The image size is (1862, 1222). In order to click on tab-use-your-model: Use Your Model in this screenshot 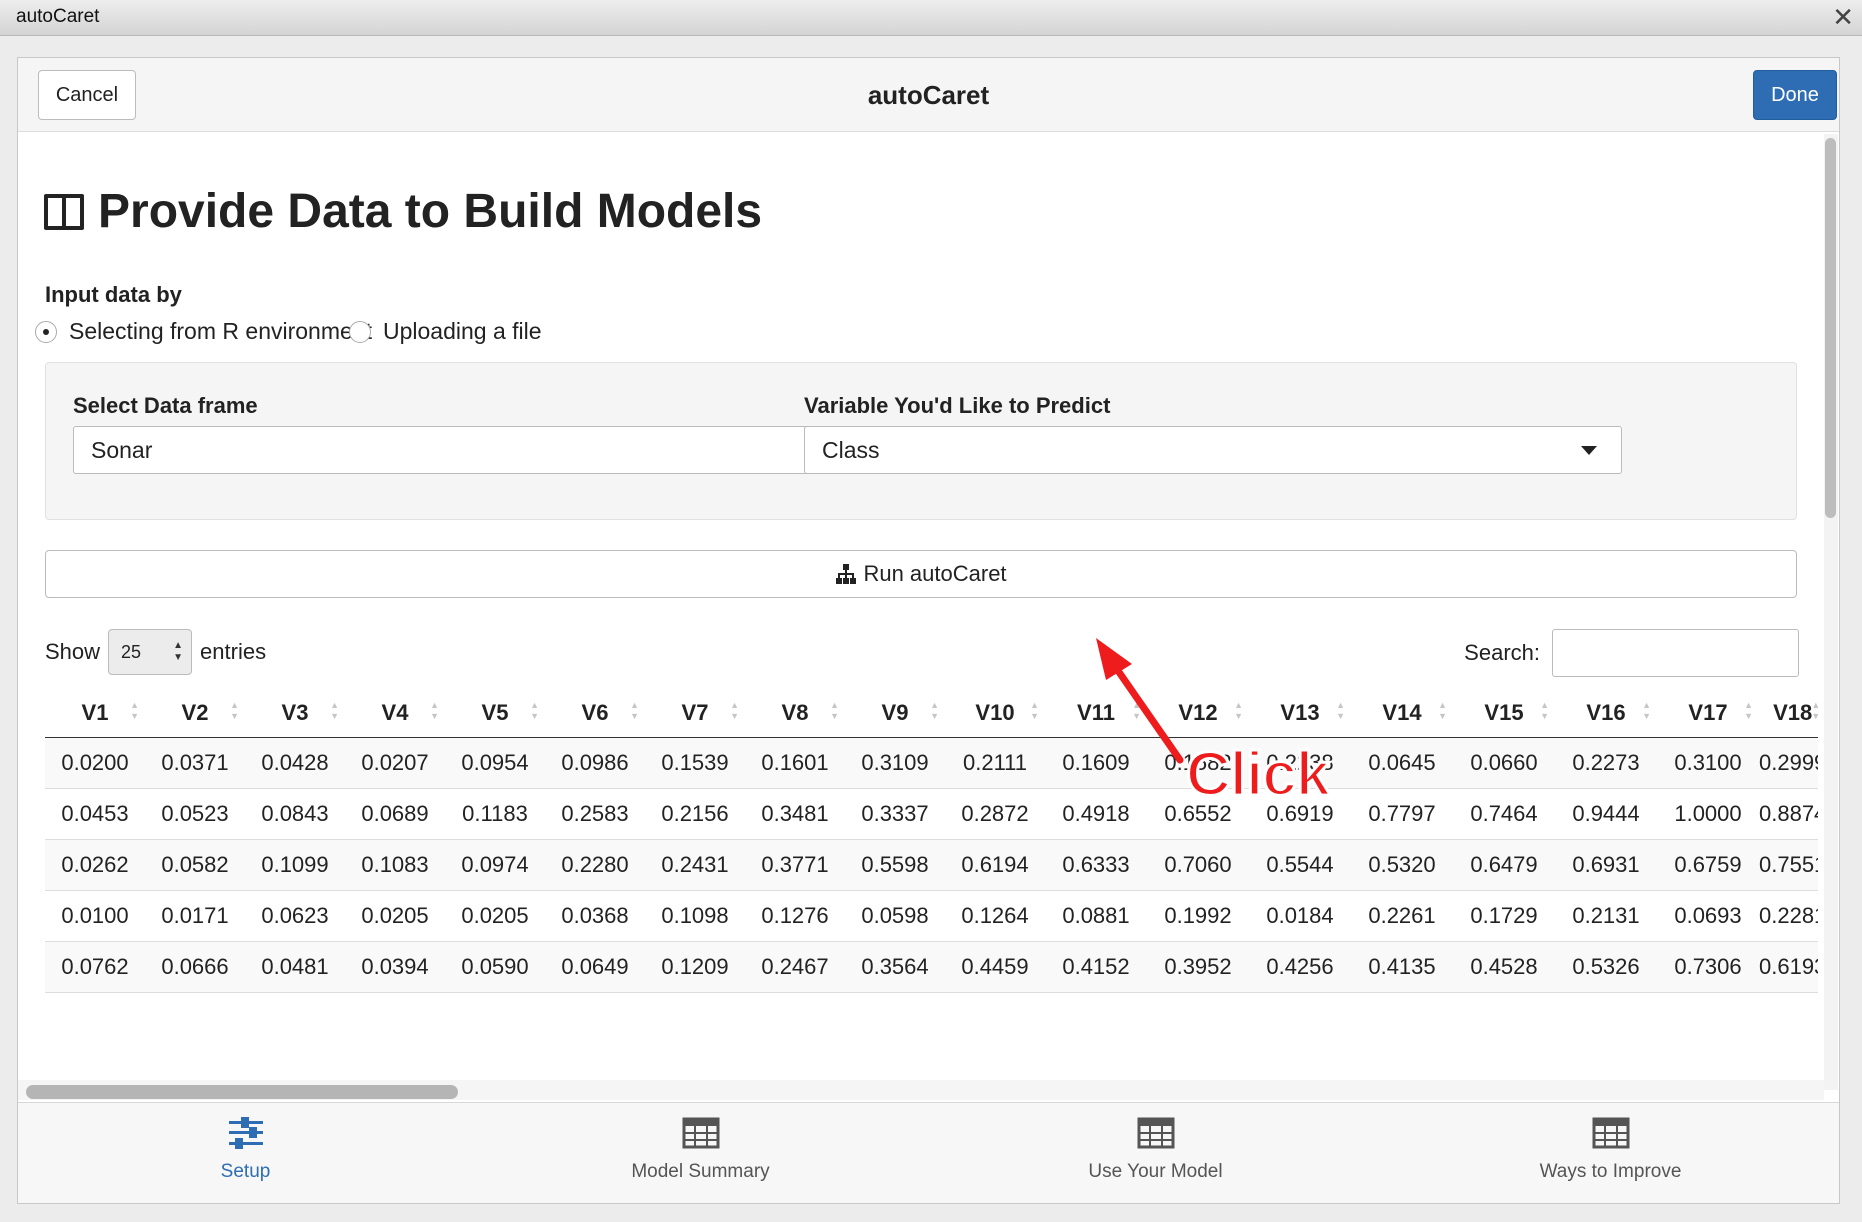, I will do `click(1155, 1153)`.